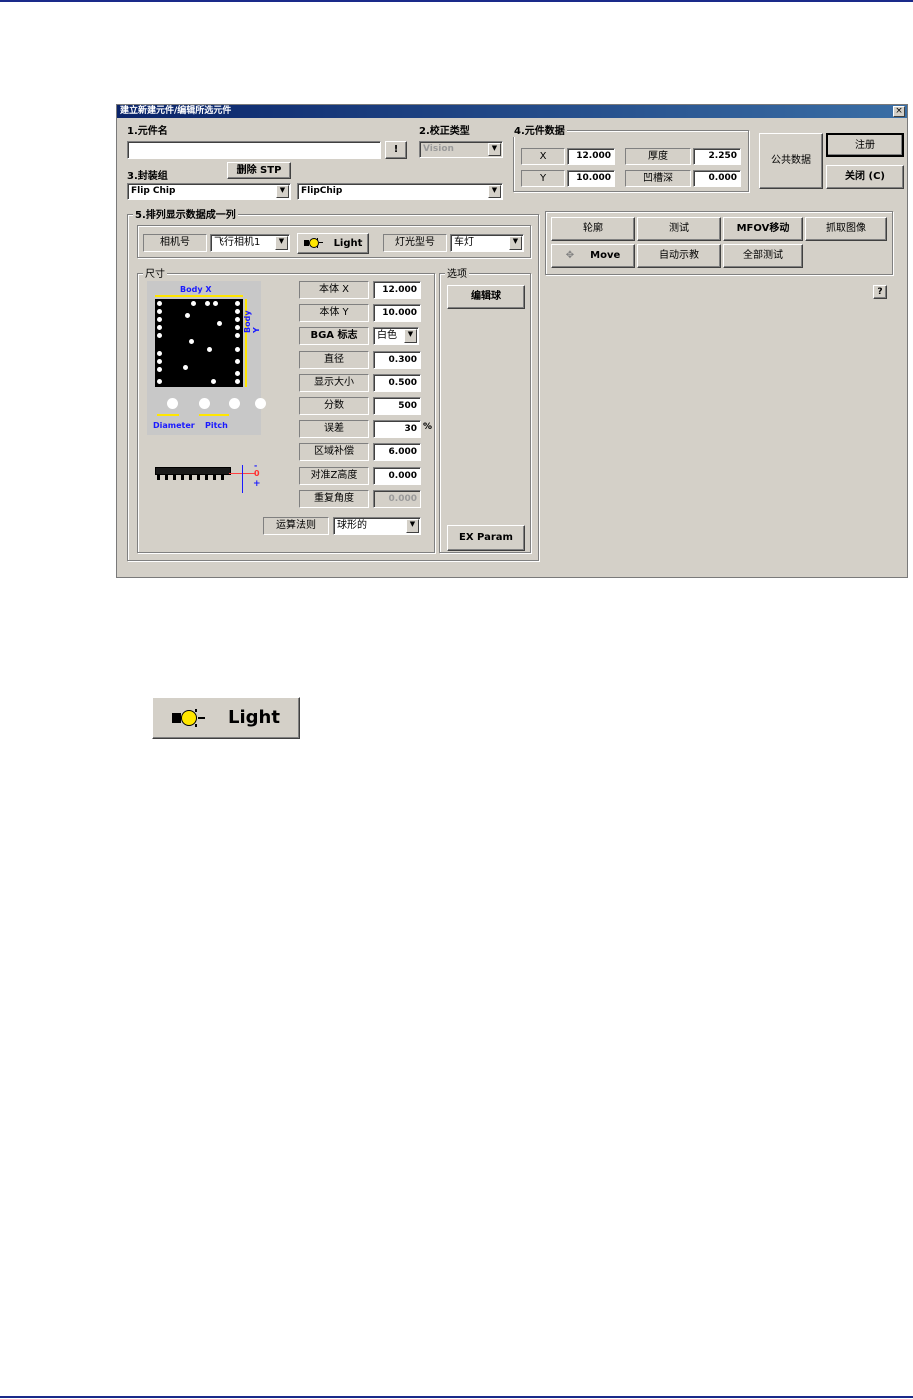 The height and width of the screenshot is (1399, 913). Describe the element at coordinates (444, 131) in the screenshot. I see `calib-type-label: 2.校正类型` at that location.